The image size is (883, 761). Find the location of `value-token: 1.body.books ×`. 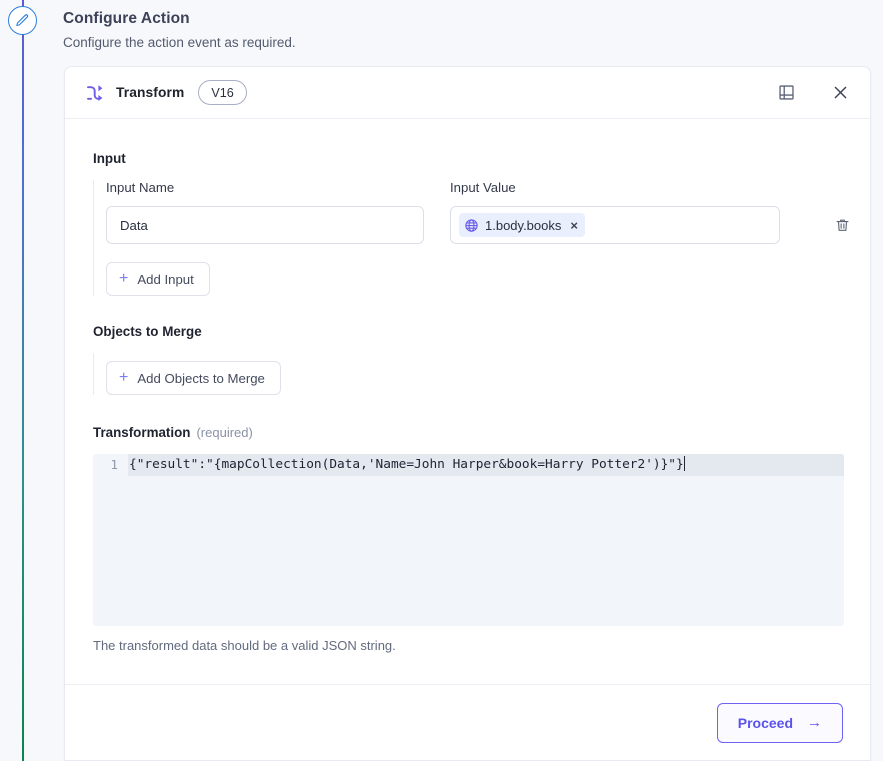

value-token: 1.body.books × is located at coordinates (522, 225).